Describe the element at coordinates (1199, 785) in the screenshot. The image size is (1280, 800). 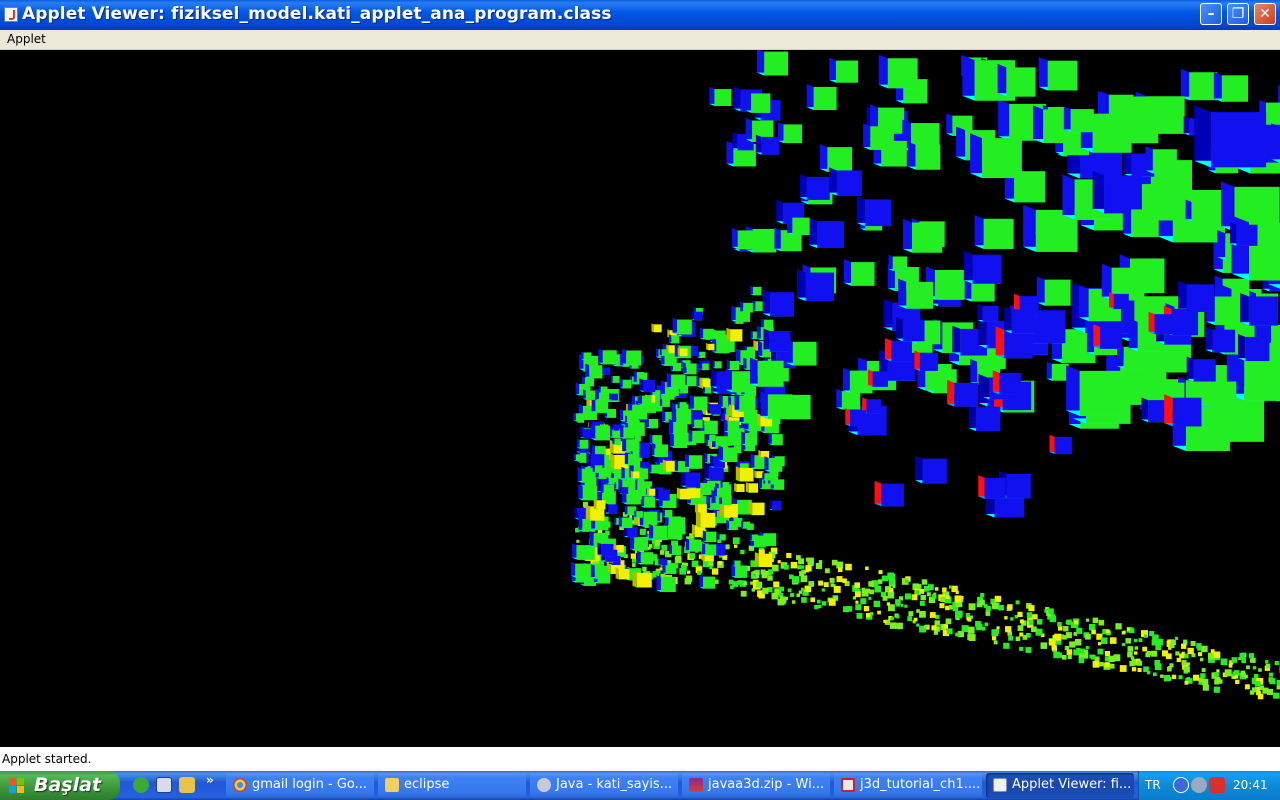
I see `tray-network-icon` at that location.